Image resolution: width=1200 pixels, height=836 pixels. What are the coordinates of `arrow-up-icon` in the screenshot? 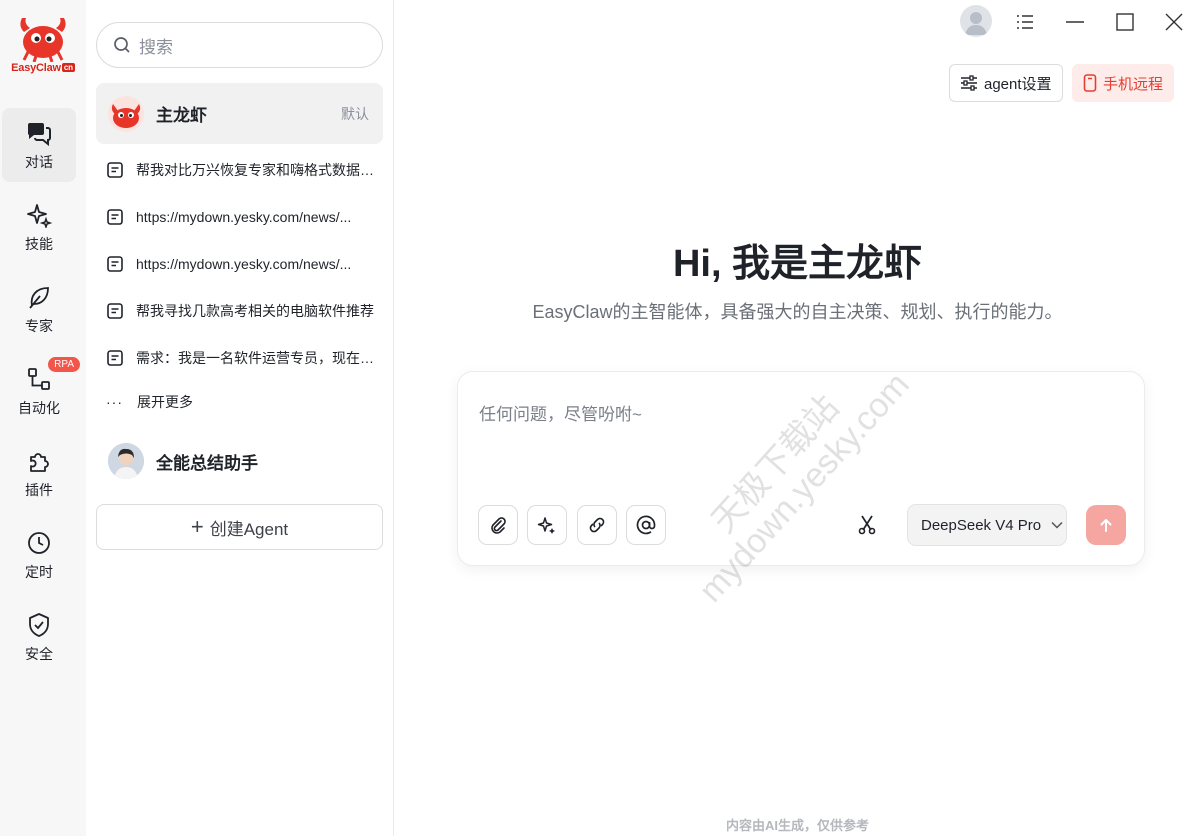 It's located at (1106, 525).